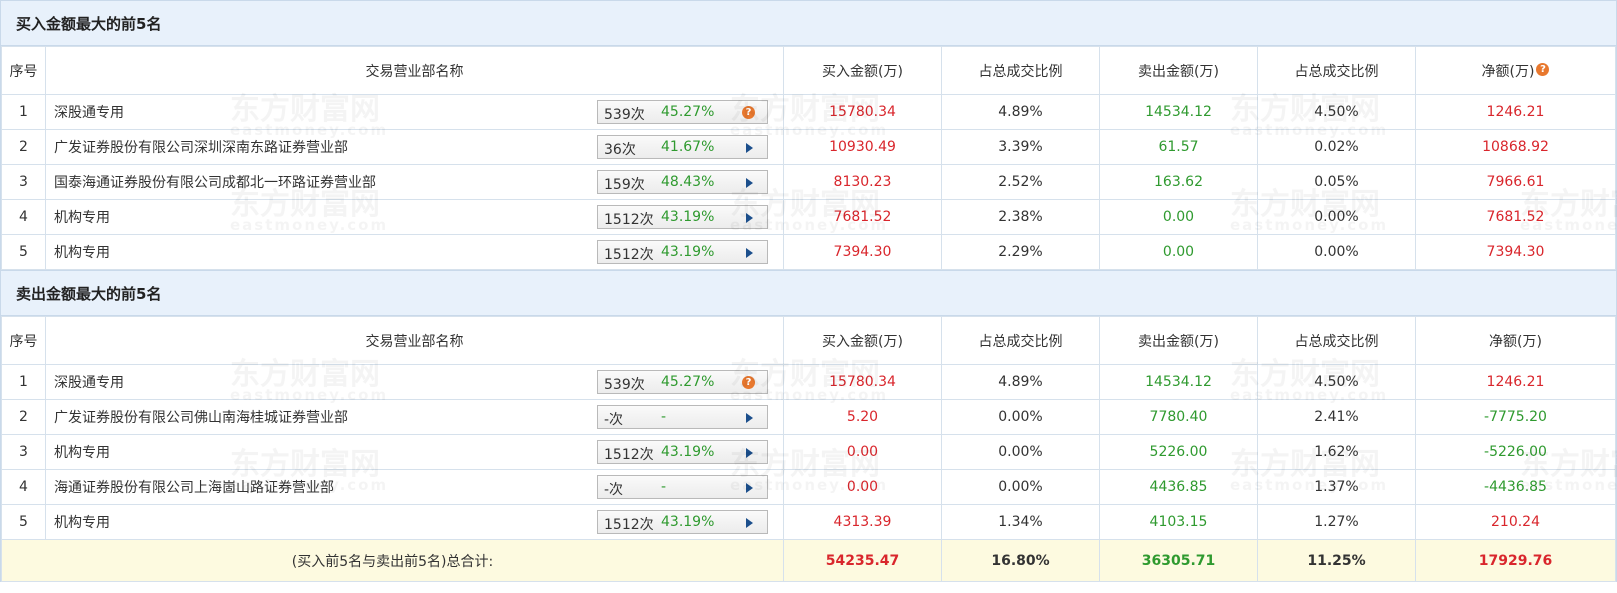  What do you see at coordinates (682, 182) in the screenshot?
I see `broker-stats-button: 159次 48.43%` at bounding box center [682, 182].